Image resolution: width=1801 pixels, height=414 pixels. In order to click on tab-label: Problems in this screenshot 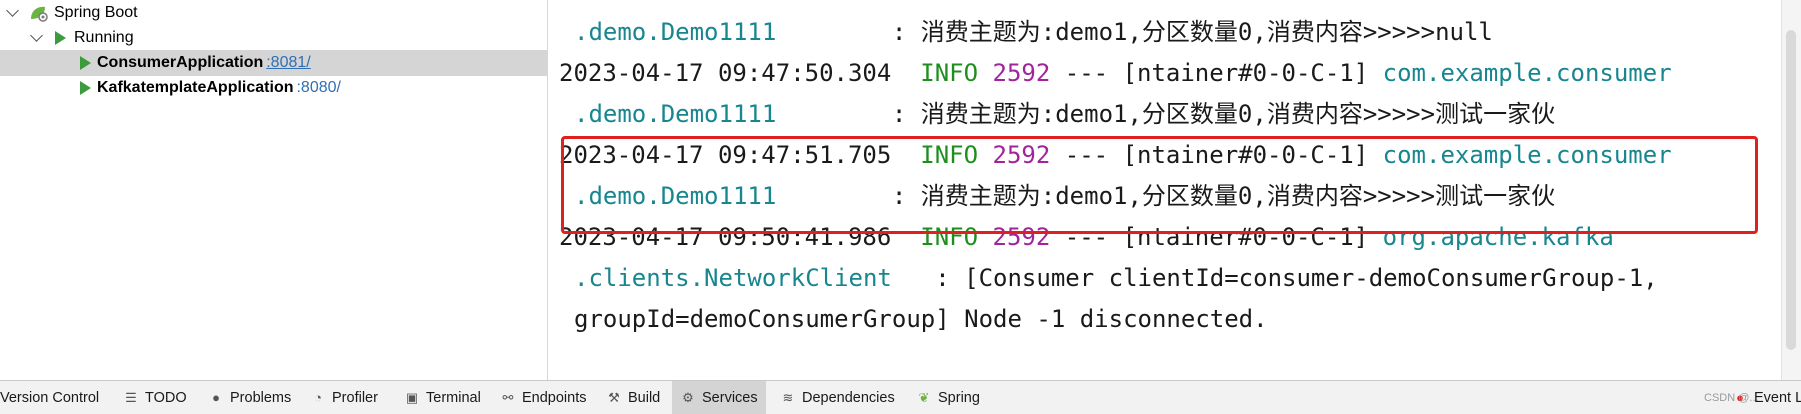, I will do `click(261, 397)`.